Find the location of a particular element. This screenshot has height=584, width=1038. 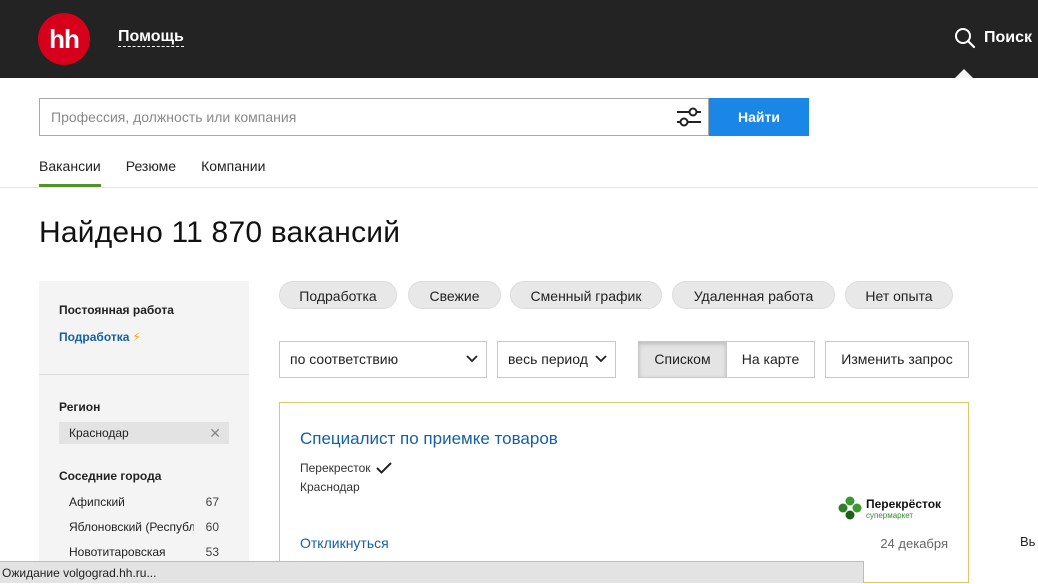

clipped-edge-text: Вь is located at coordinates (1028, 541).